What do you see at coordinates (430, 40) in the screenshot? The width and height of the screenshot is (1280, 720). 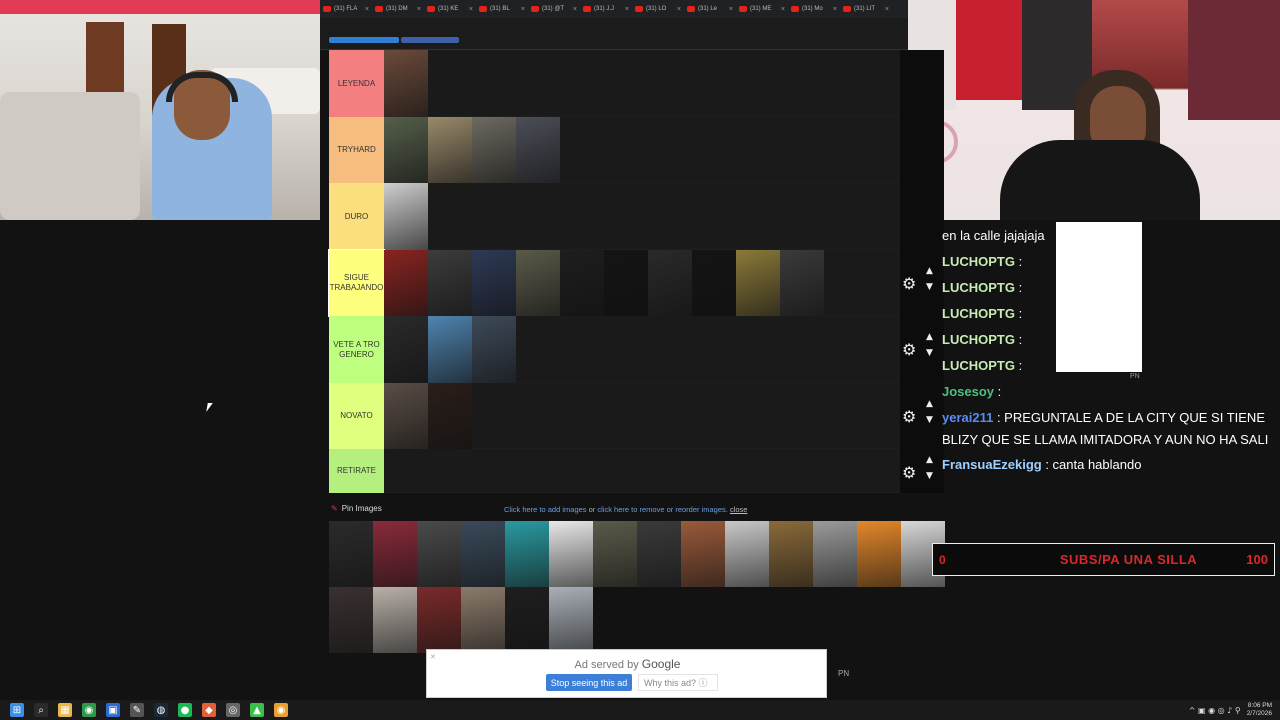 I see `toolbar-button-secondary` at bounding box center [430, 40].